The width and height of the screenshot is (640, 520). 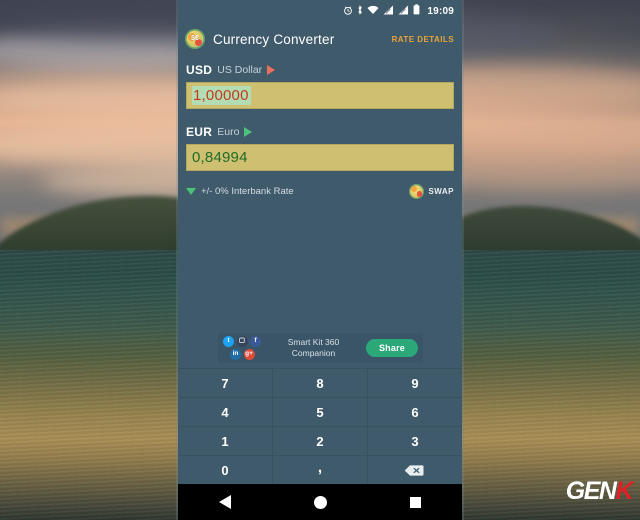 What do you see at coordinates (199, 70) in the screenshot?
I see `from-currency-code: USD` at bounding box center [199, 70].